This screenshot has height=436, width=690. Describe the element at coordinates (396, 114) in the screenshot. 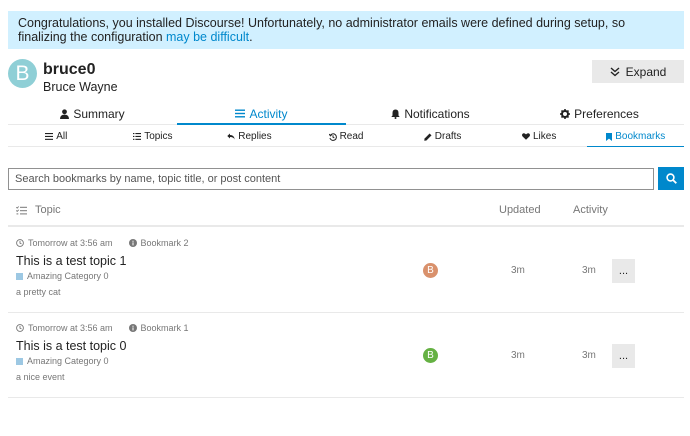

I see `bell-icon` at that location.